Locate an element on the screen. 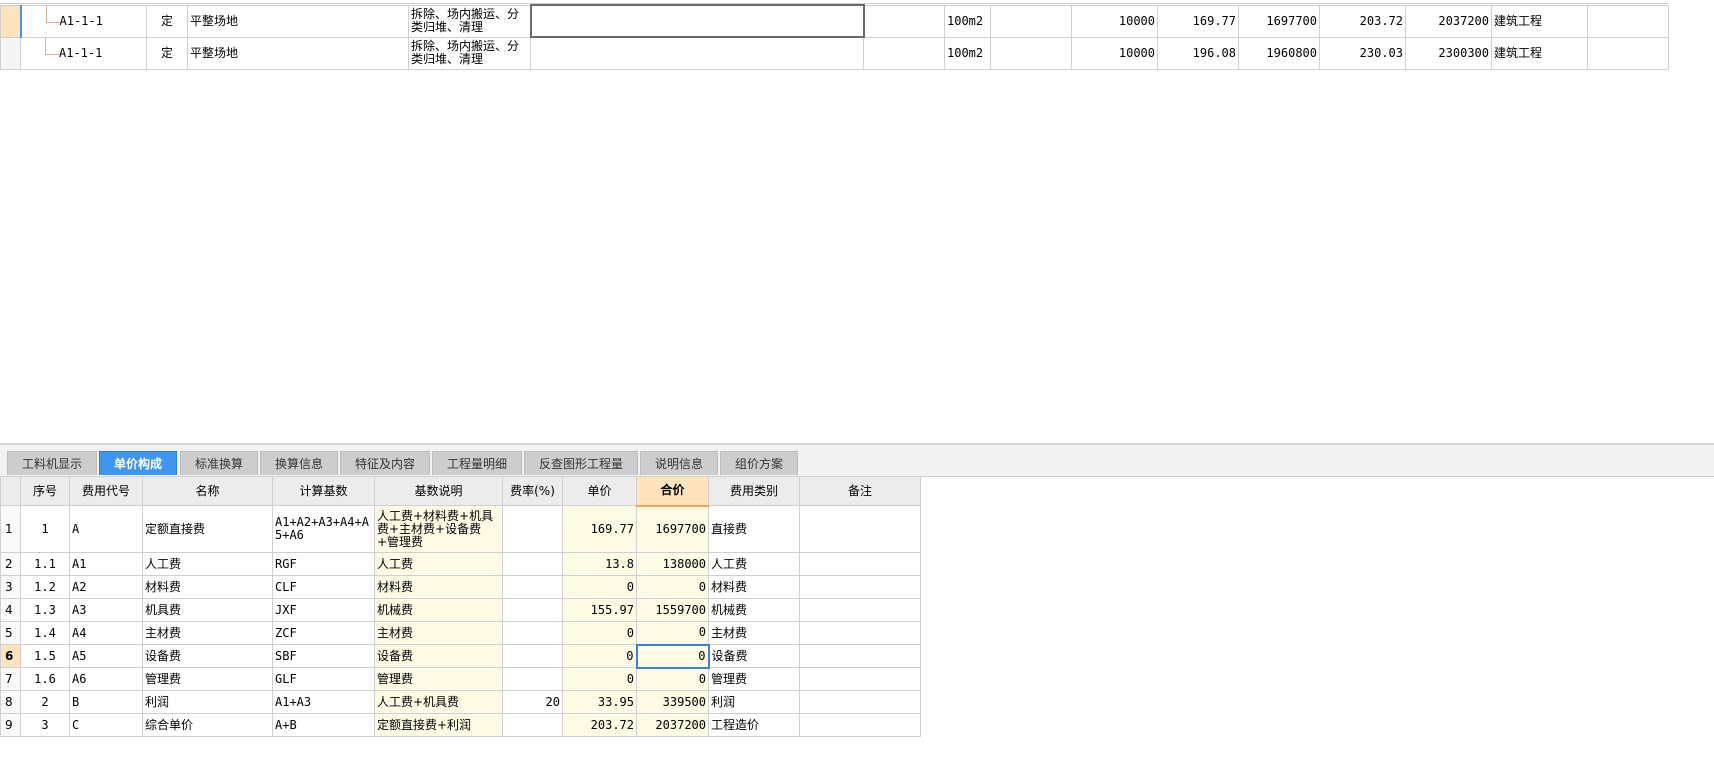 The width and height of the screenshot is (1714, 774). table-row: 5 1.4 A4 主材费 ZCF 主材费 0 0 主材费 is located at coordinates (460, 633).